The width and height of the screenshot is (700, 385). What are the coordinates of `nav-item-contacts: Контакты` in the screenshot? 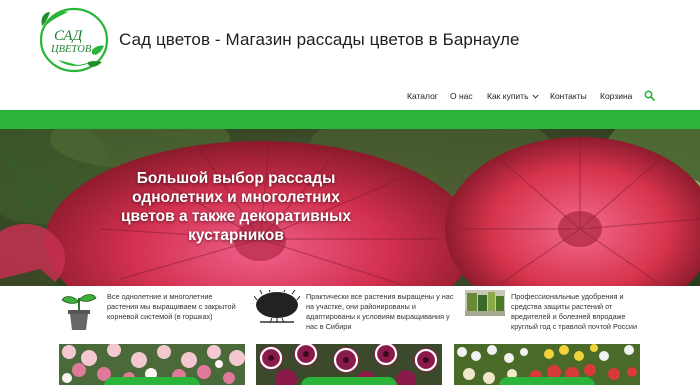 It's located at (568, 96).